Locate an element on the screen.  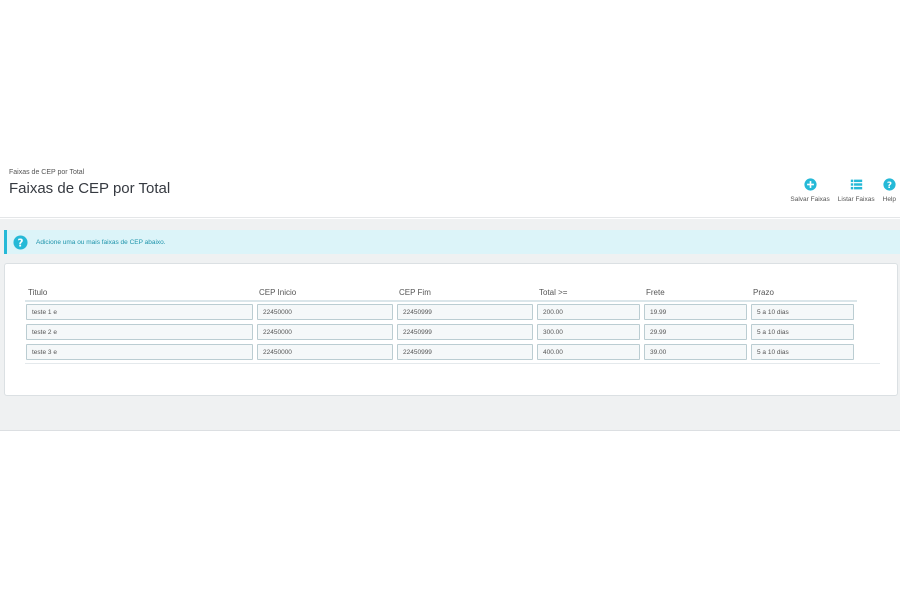
salvar-faixas-button: Salvar Faixas is located at coordinates (810, 190).